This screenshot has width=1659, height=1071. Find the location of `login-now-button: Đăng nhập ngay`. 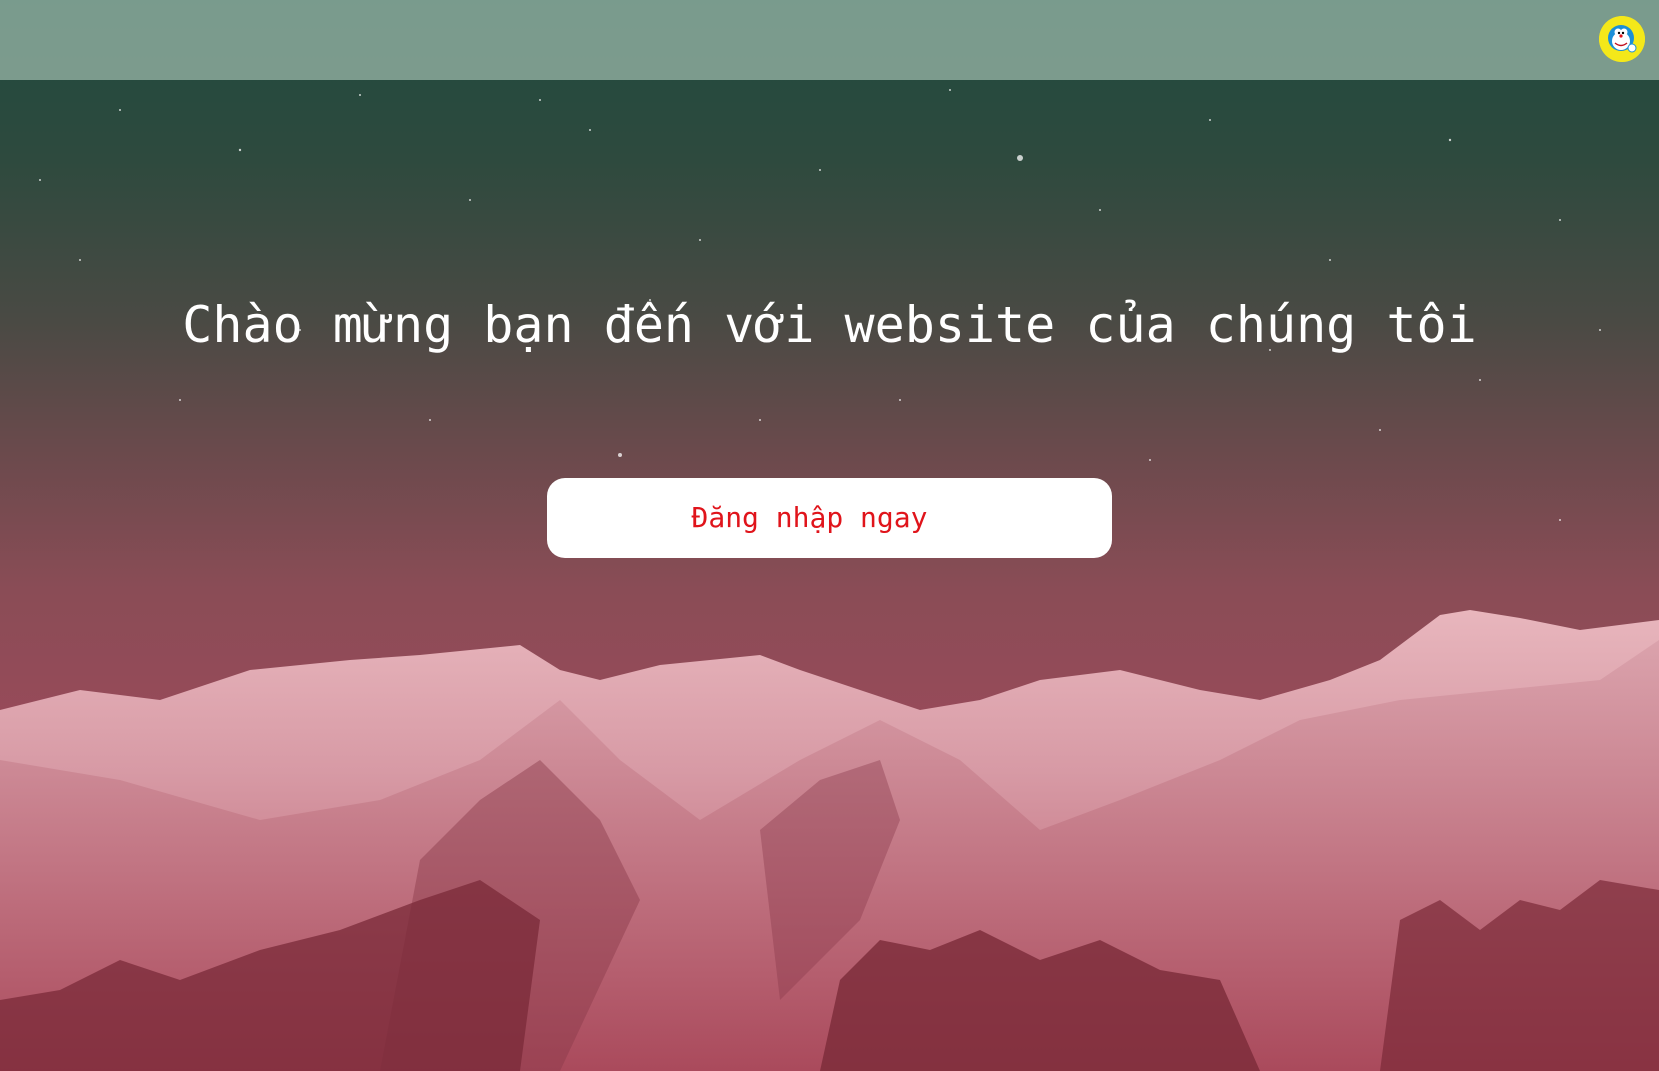

login-now-button: Đăng nhập ngay is located at coordinates (829, 518).